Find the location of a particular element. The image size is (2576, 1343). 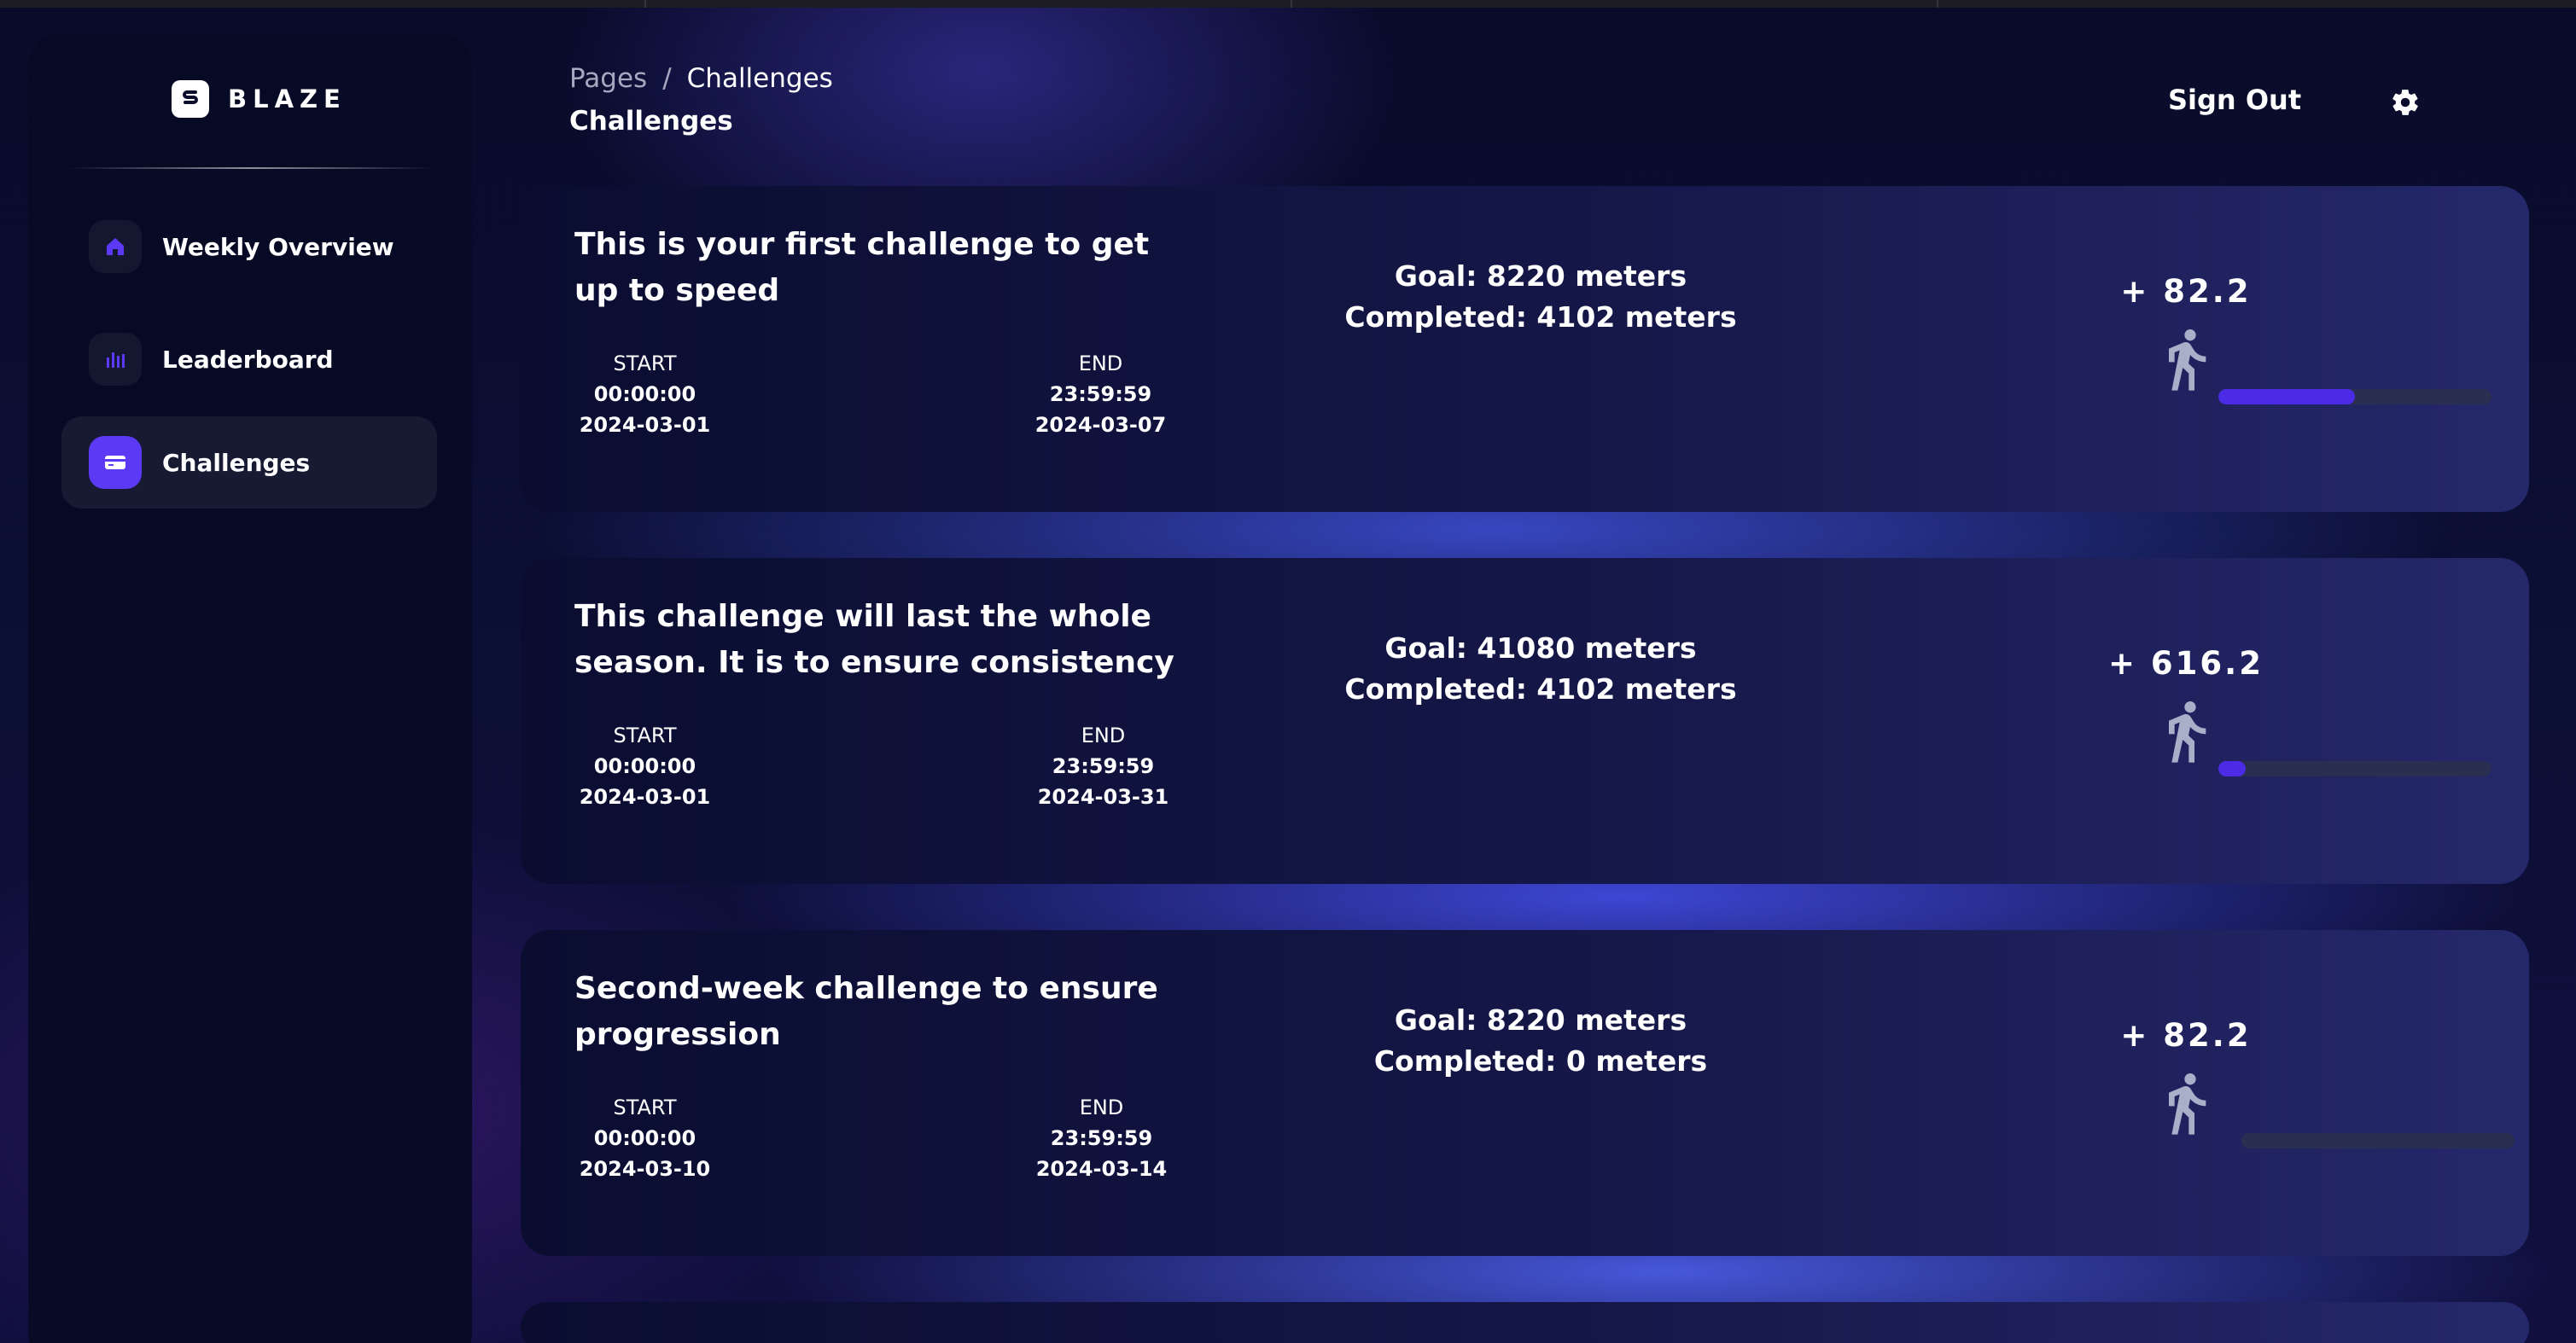

breadcrumb-current: Challenges is located at coordinates (759, 78).